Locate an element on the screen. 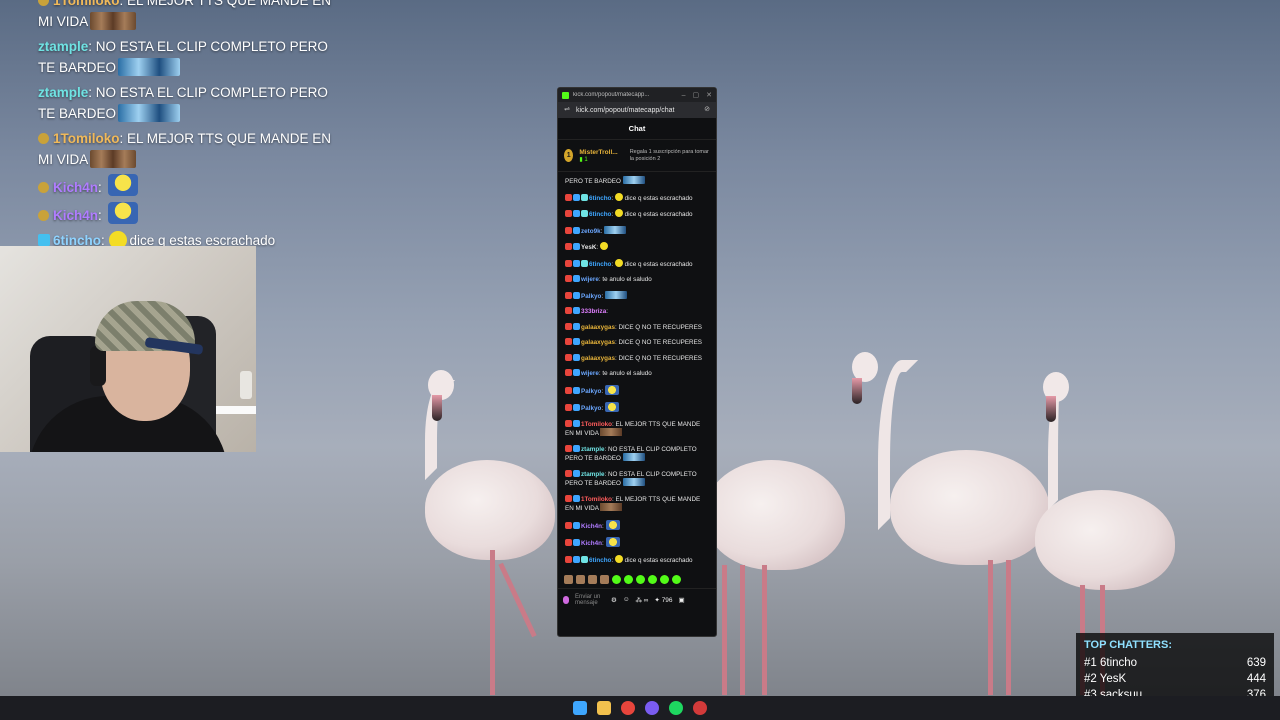 The height and width of the screenshot is (720, 1280). window-titlebar: kick.com/popout/matecapp... – ▢ ✕ is located at coordinates (637, 95).